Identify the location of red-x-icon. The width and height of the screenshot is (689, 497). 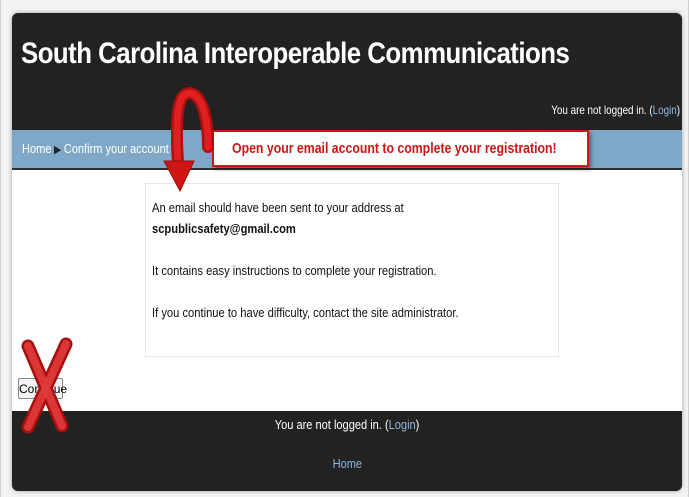
(47, 385).